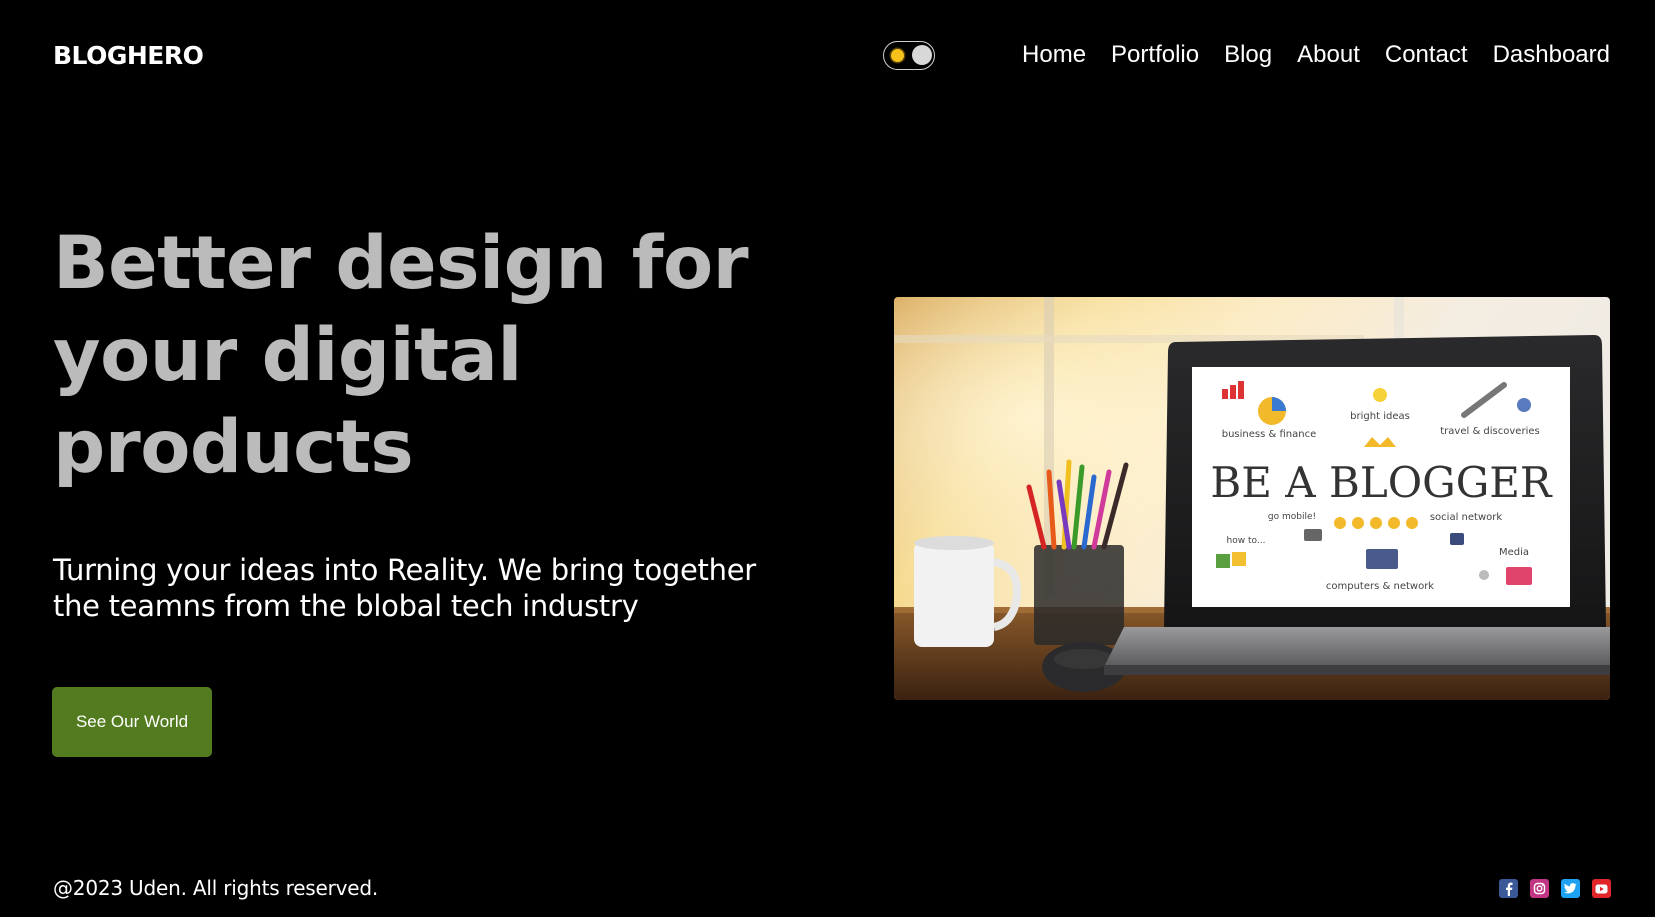  What do you see at coordinates (1381, 482) in the screenshot?
I see `svg-text: BE A BLOGGER` at bounding box center [1381, 482].